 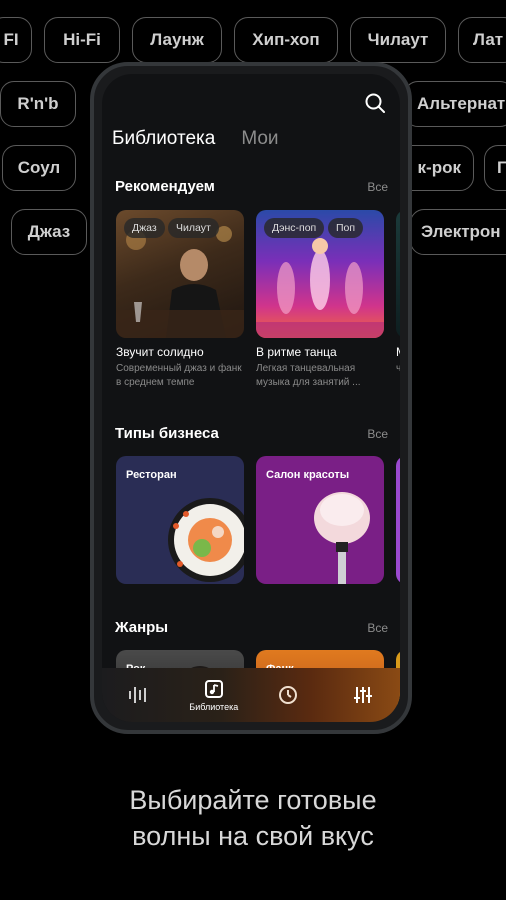 What do you see at coordinates (398, 352) in the screenshot?
I see `card-title: М` at bounding box center [398, 352].